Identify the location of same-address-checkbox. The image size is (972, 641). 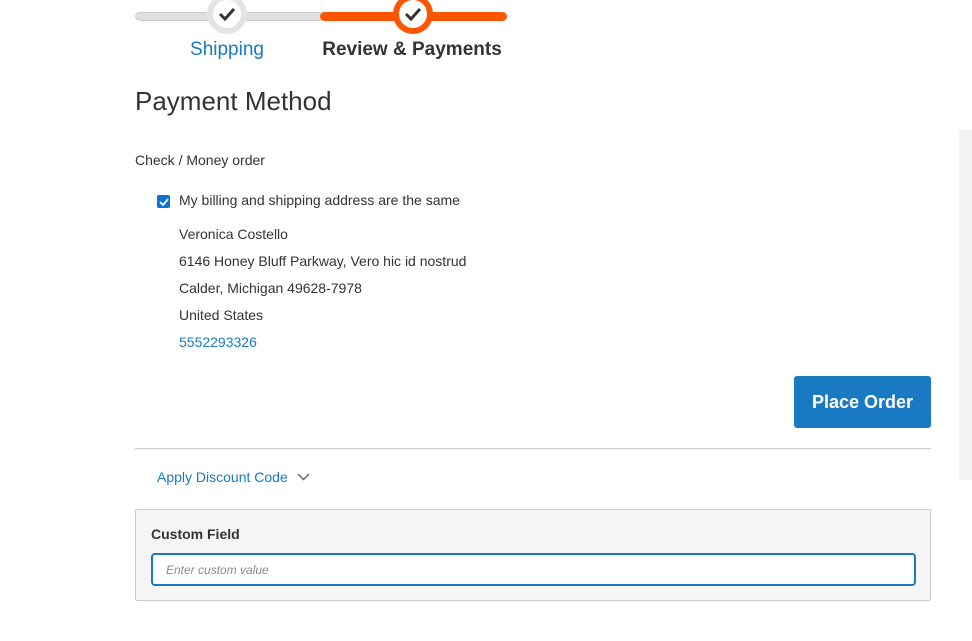
(163, 201).